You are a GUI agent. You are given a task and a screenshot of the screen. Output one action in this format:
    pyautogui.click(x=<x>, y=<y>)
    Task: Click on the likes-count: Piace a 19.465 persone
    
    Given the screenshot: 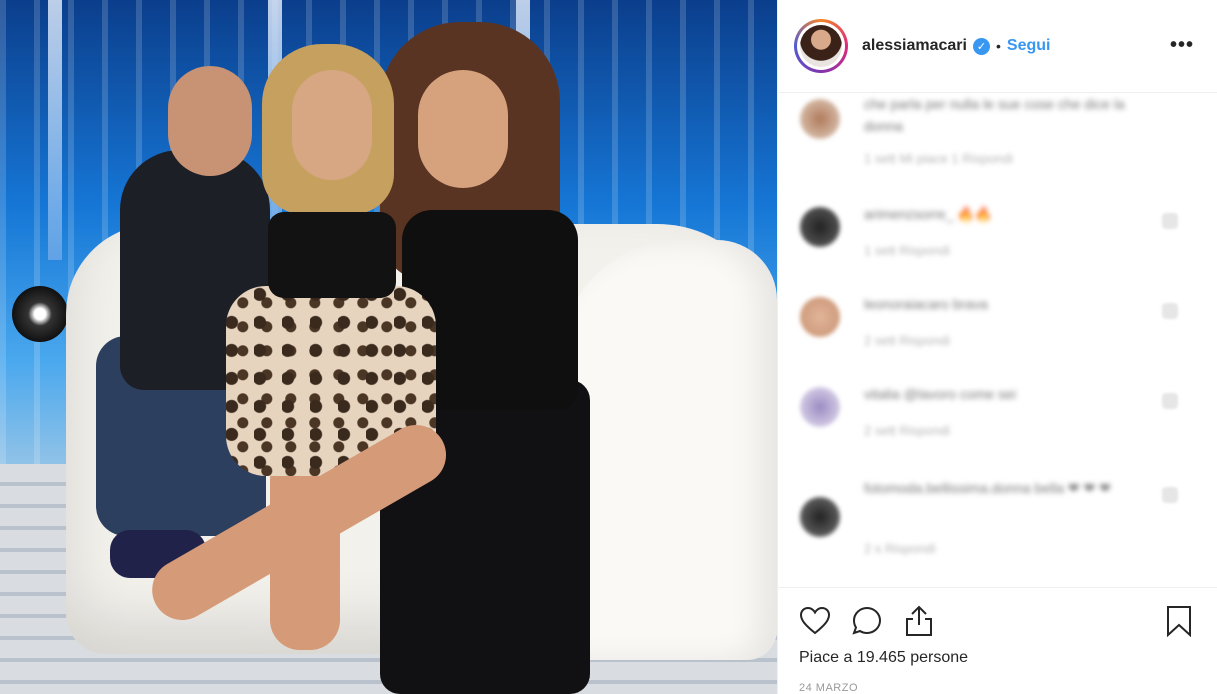 What is the action you would take?
    pyautogui.click(x=883, y=658)
    